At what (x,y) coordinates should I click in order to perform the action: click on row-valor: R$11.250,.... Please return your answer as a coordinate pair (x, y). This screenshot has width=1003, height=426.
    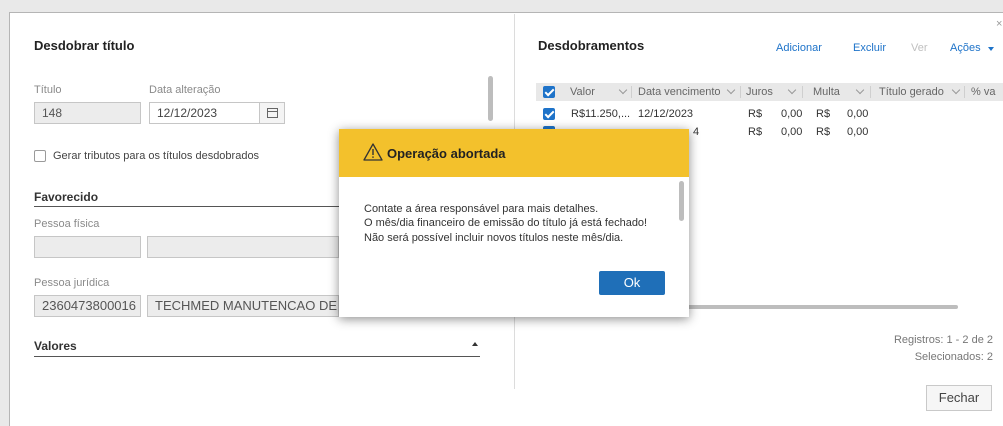
    Looking at the image, I should click on (601, 114).